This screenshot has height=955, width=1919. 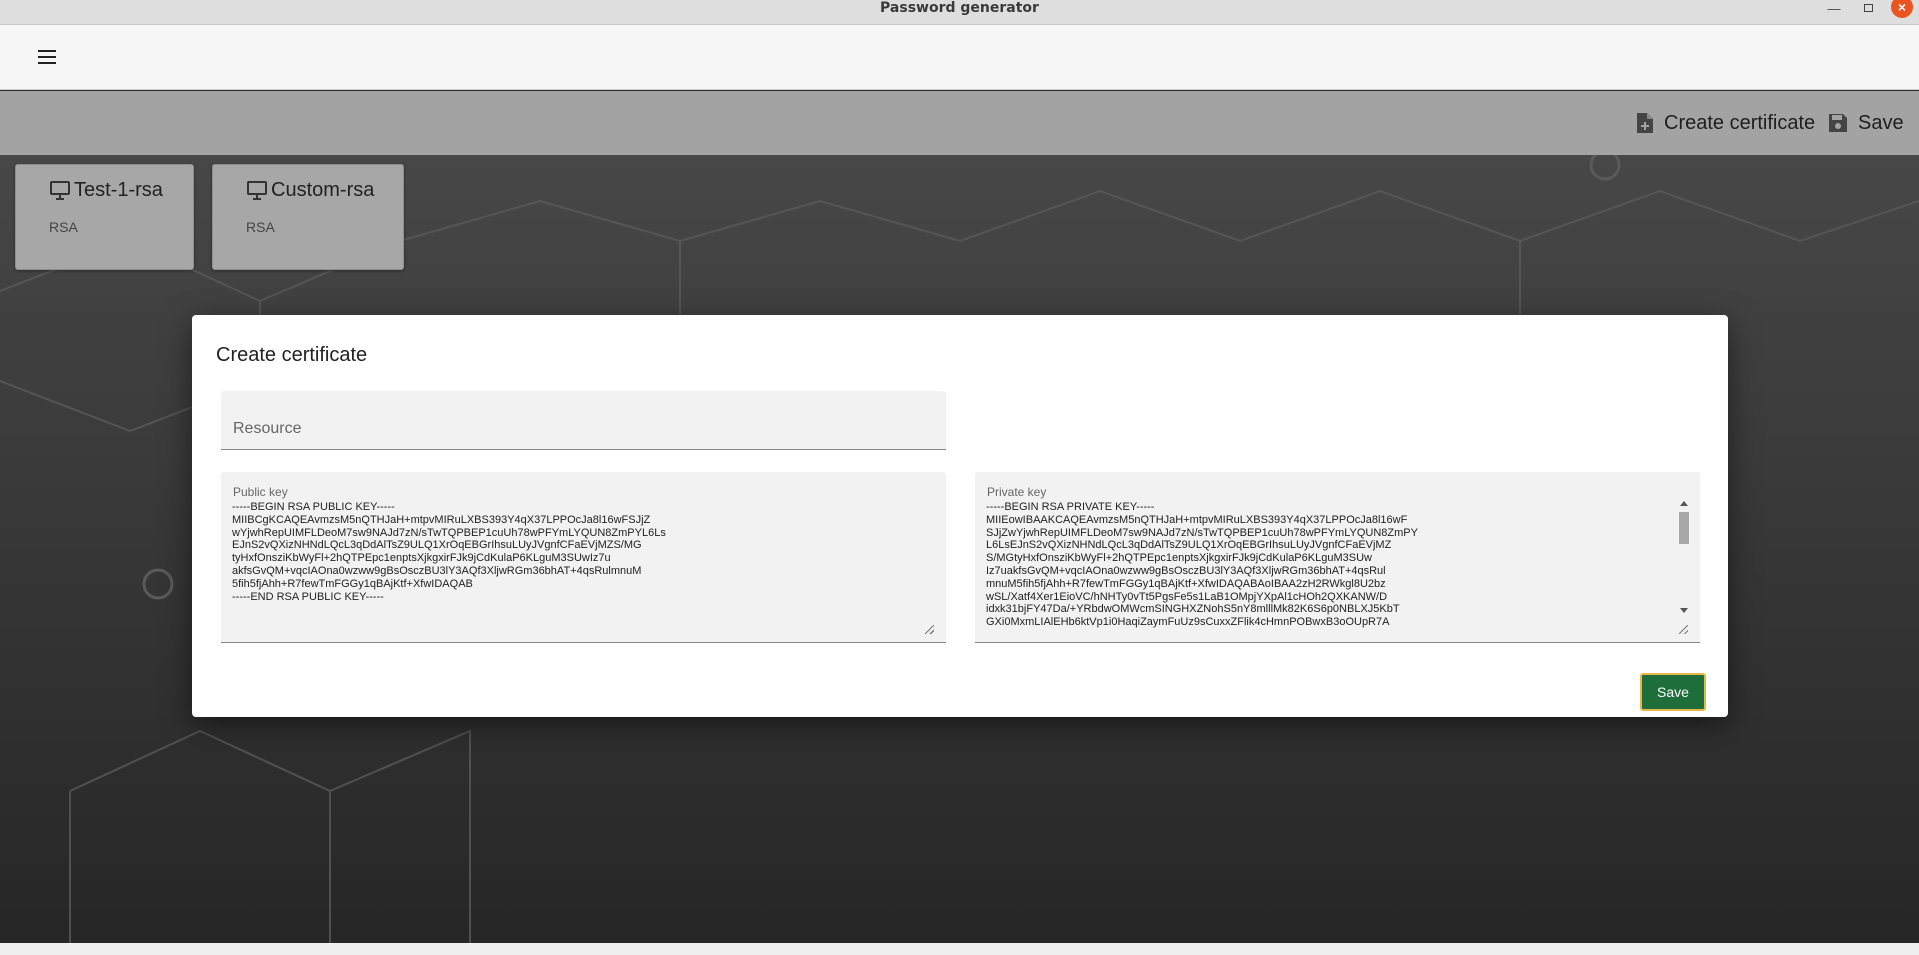 I want to click on resource-field, so click(x=583, y=420).